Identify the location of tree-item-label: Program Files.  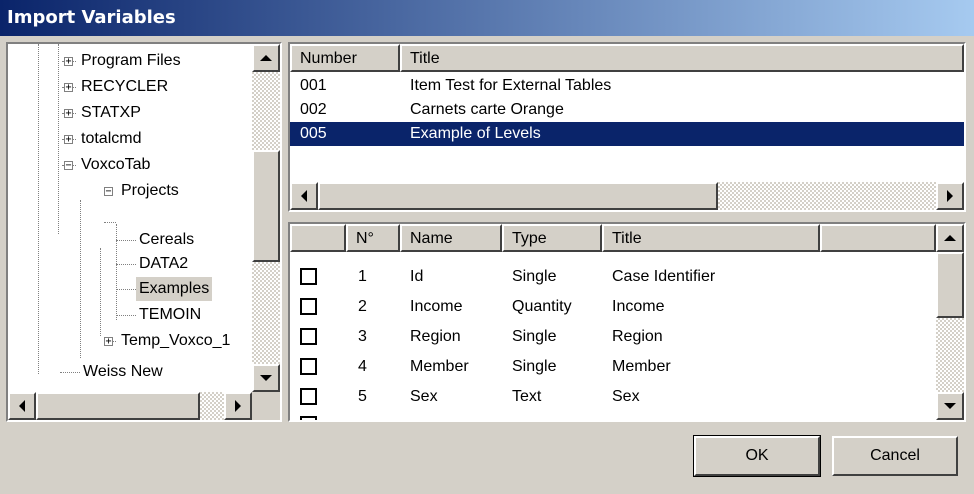
(131, 60).